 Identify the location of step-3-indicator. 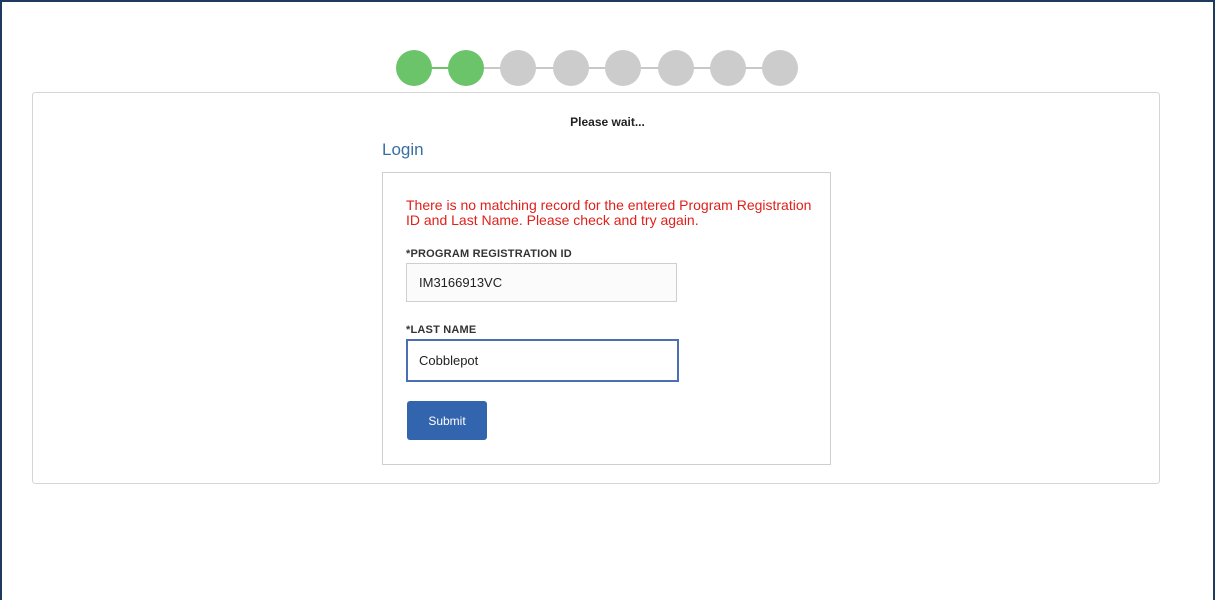
(518, 68).